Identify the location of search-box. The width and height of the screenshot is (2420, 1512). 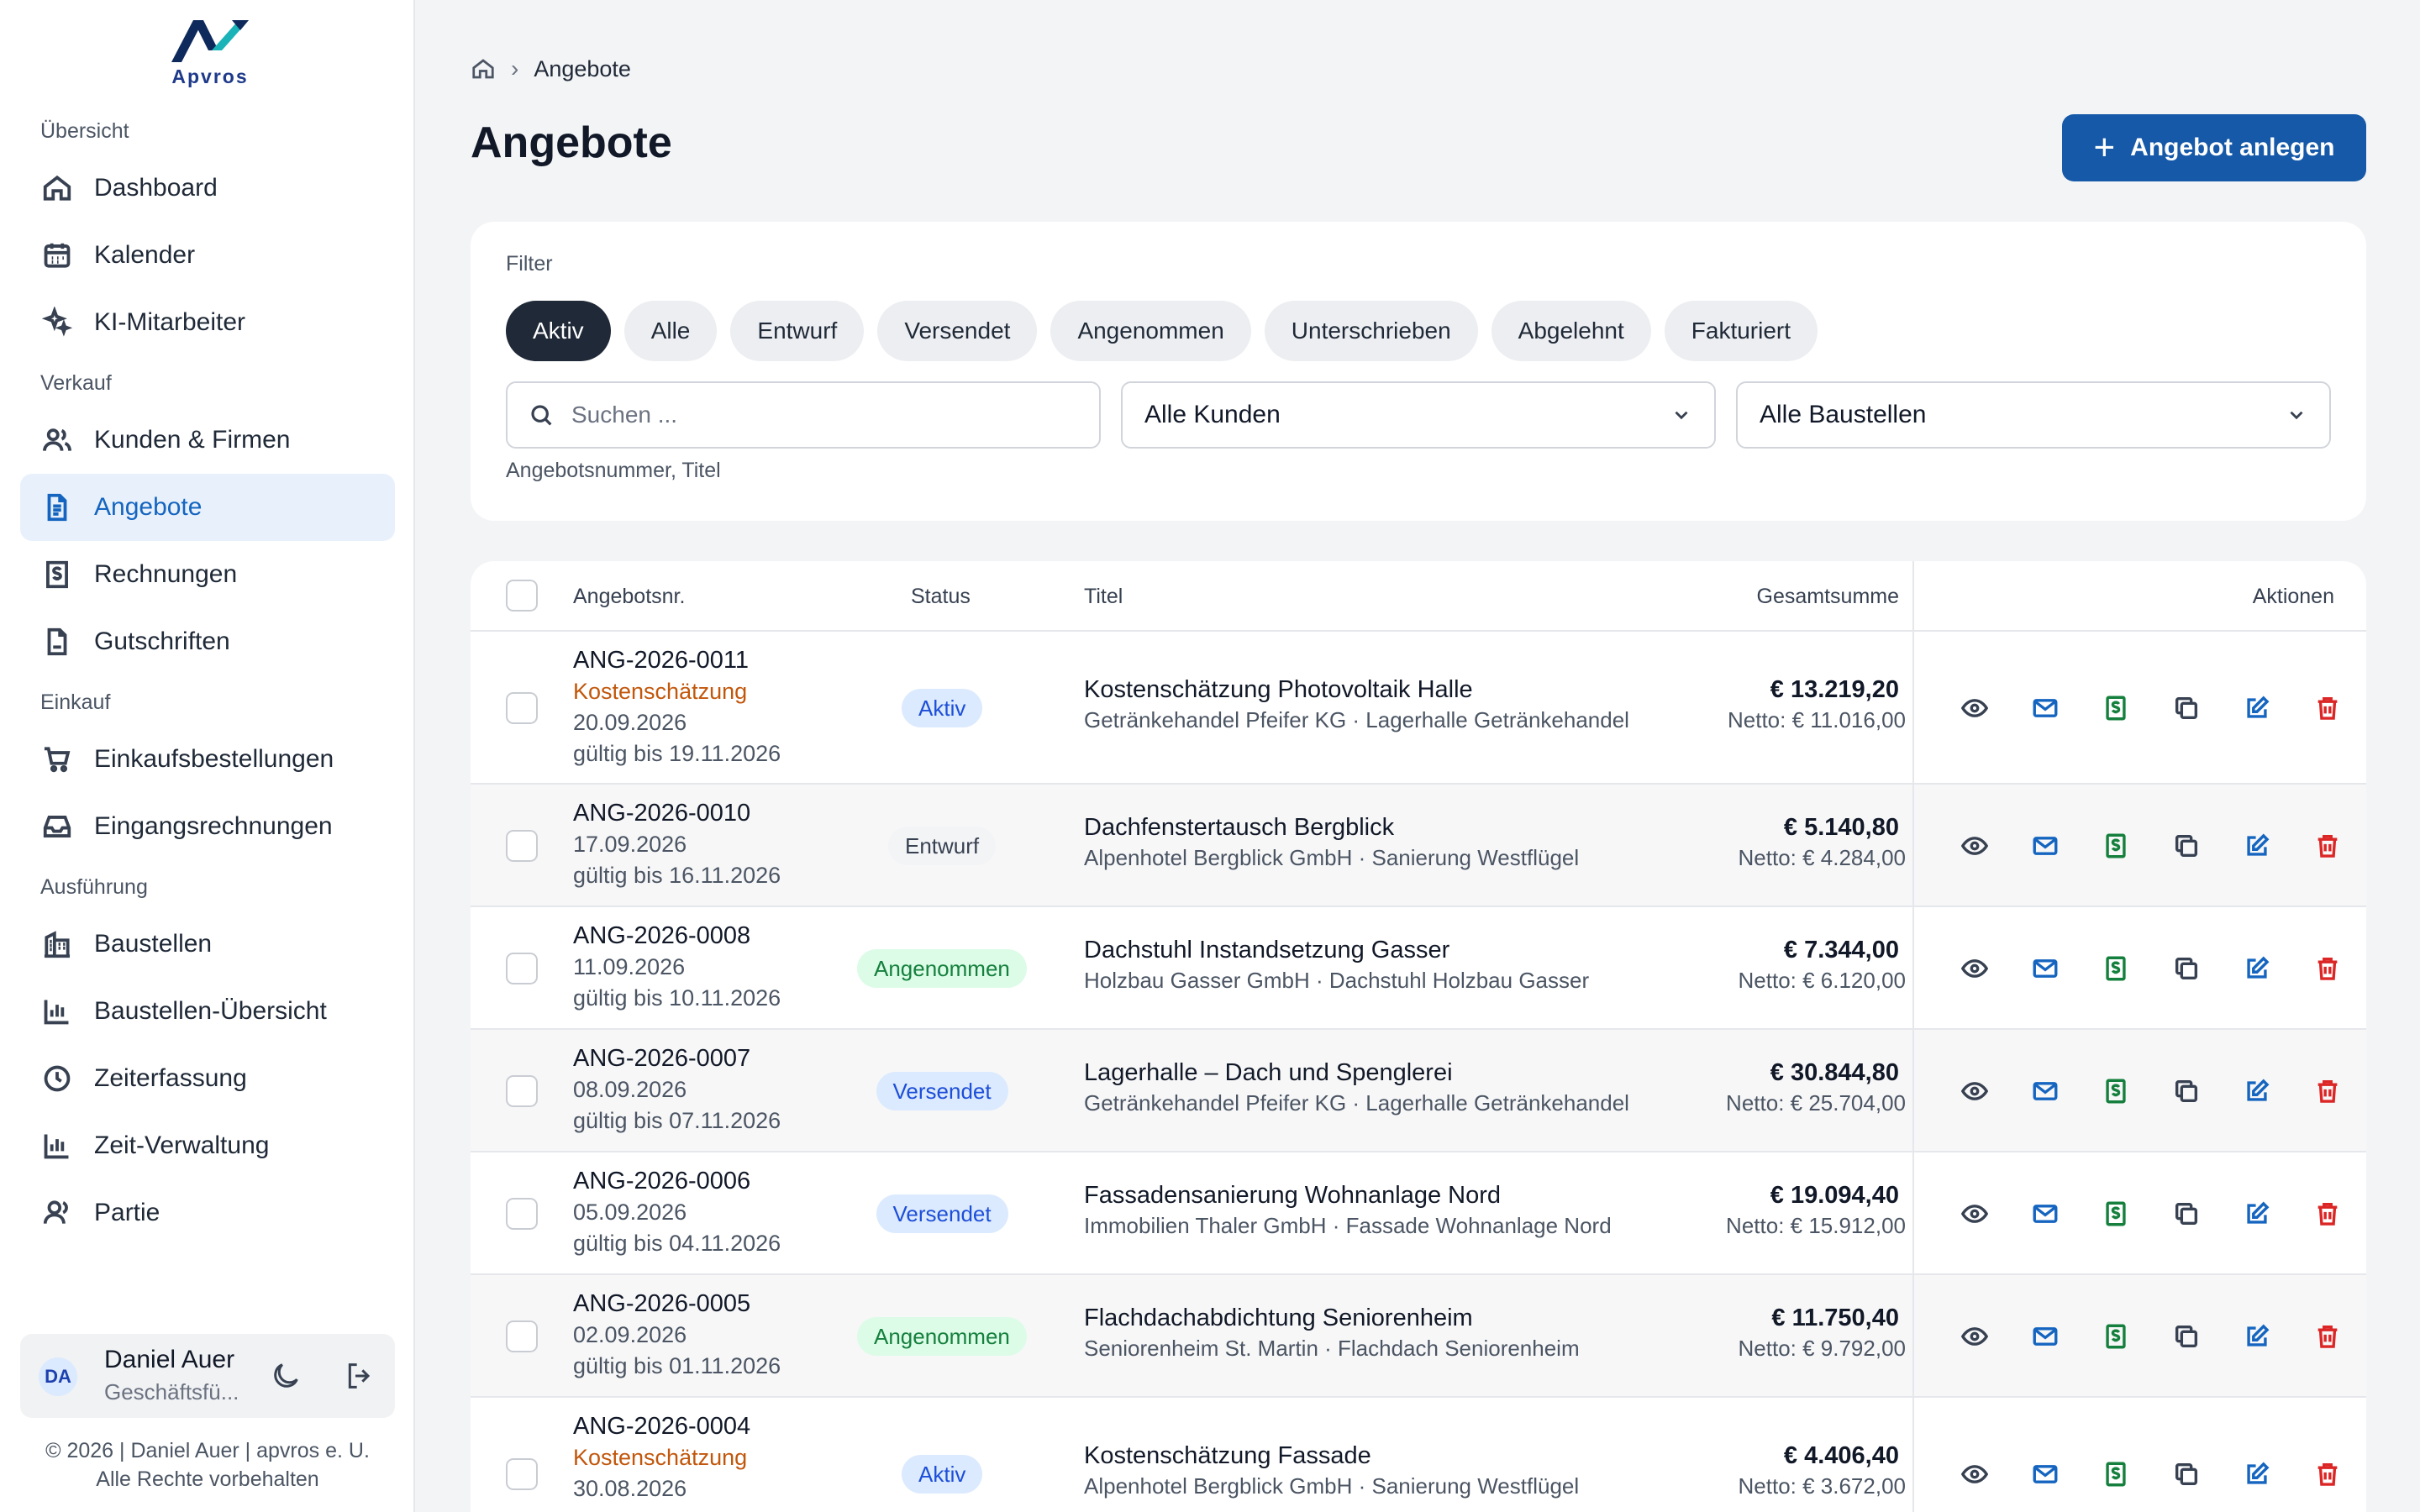
(803, 415).